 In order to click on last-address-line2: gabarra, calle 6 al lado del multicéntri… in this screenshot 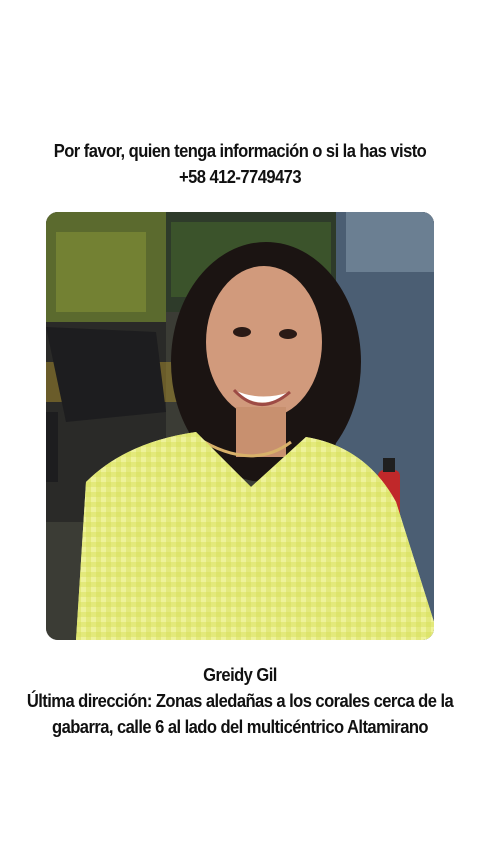, I will do `click(240, 727)`.